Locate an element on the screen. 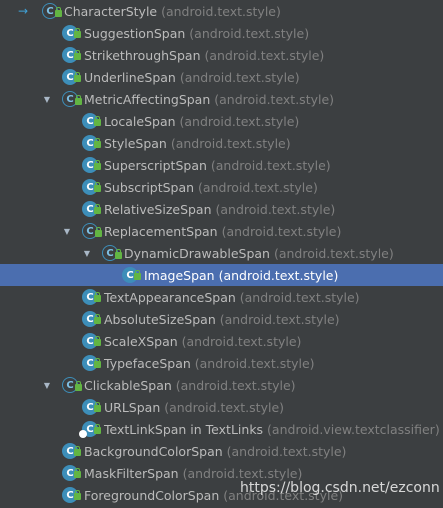 The height and width of the screenshot is (508, 443). class-name: StyleSpan is located at coordinates (135, 143).